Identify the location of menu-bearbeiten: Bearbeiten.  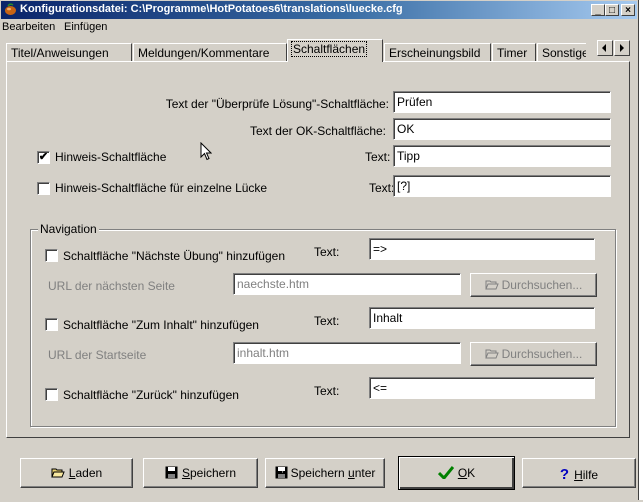
(28, 27).